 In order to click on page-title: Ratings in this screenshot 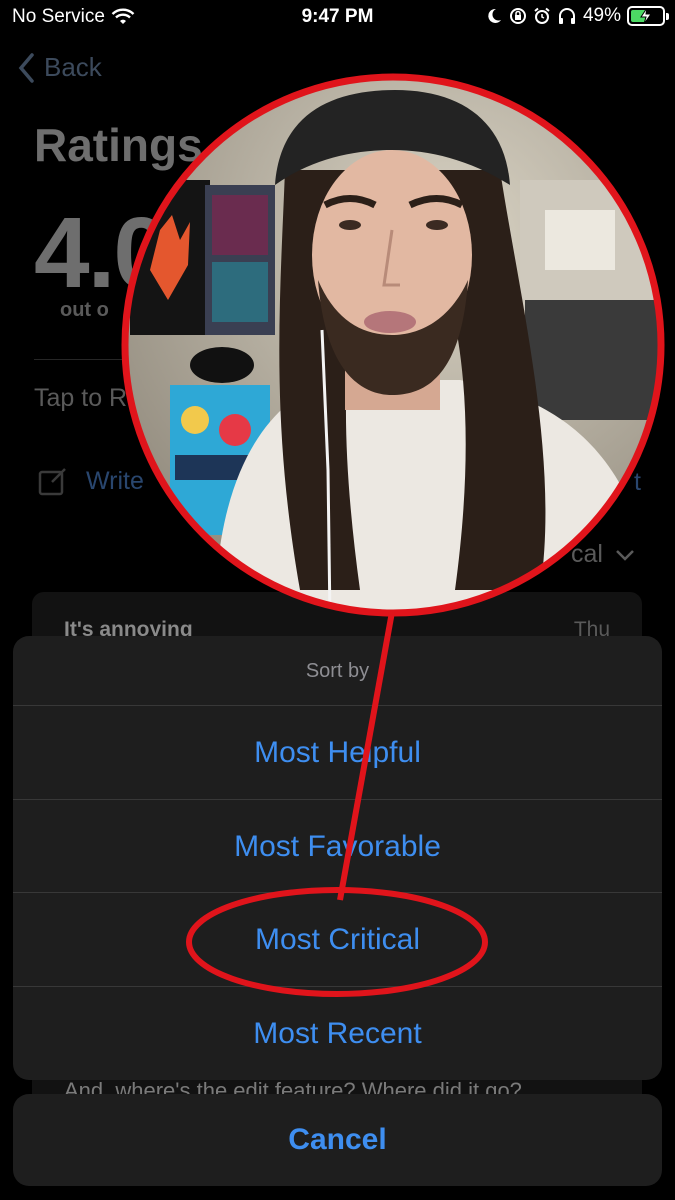, I will do `click(118, 145)`.